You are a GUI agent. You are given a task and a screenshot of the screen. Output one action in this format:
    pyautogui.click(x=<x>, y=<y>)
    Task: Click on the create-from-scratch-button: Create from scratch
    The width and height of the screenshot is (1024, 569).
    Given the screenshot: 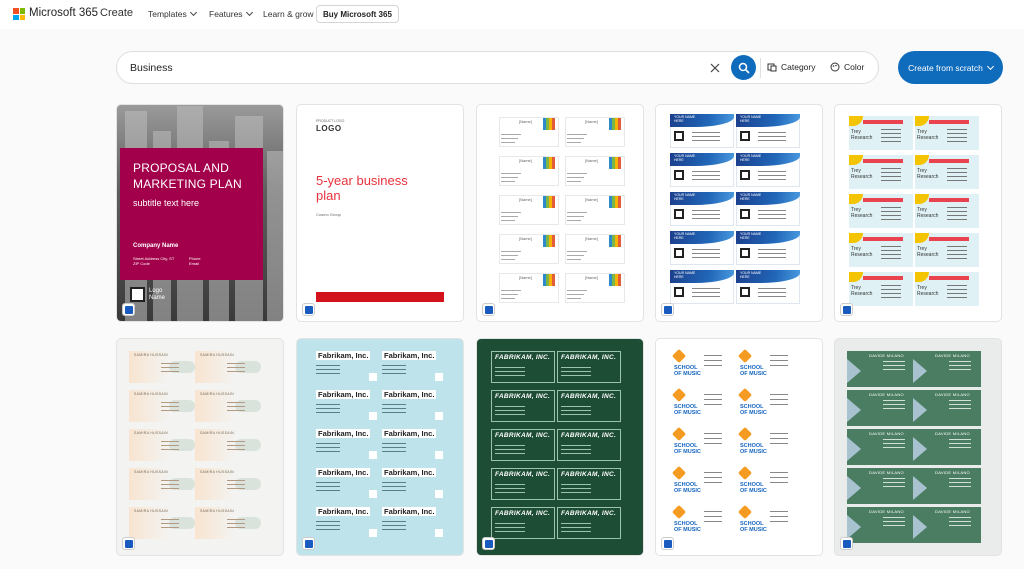 What is the action you would take?
    pyautogui.click(x=950, y=67)
    